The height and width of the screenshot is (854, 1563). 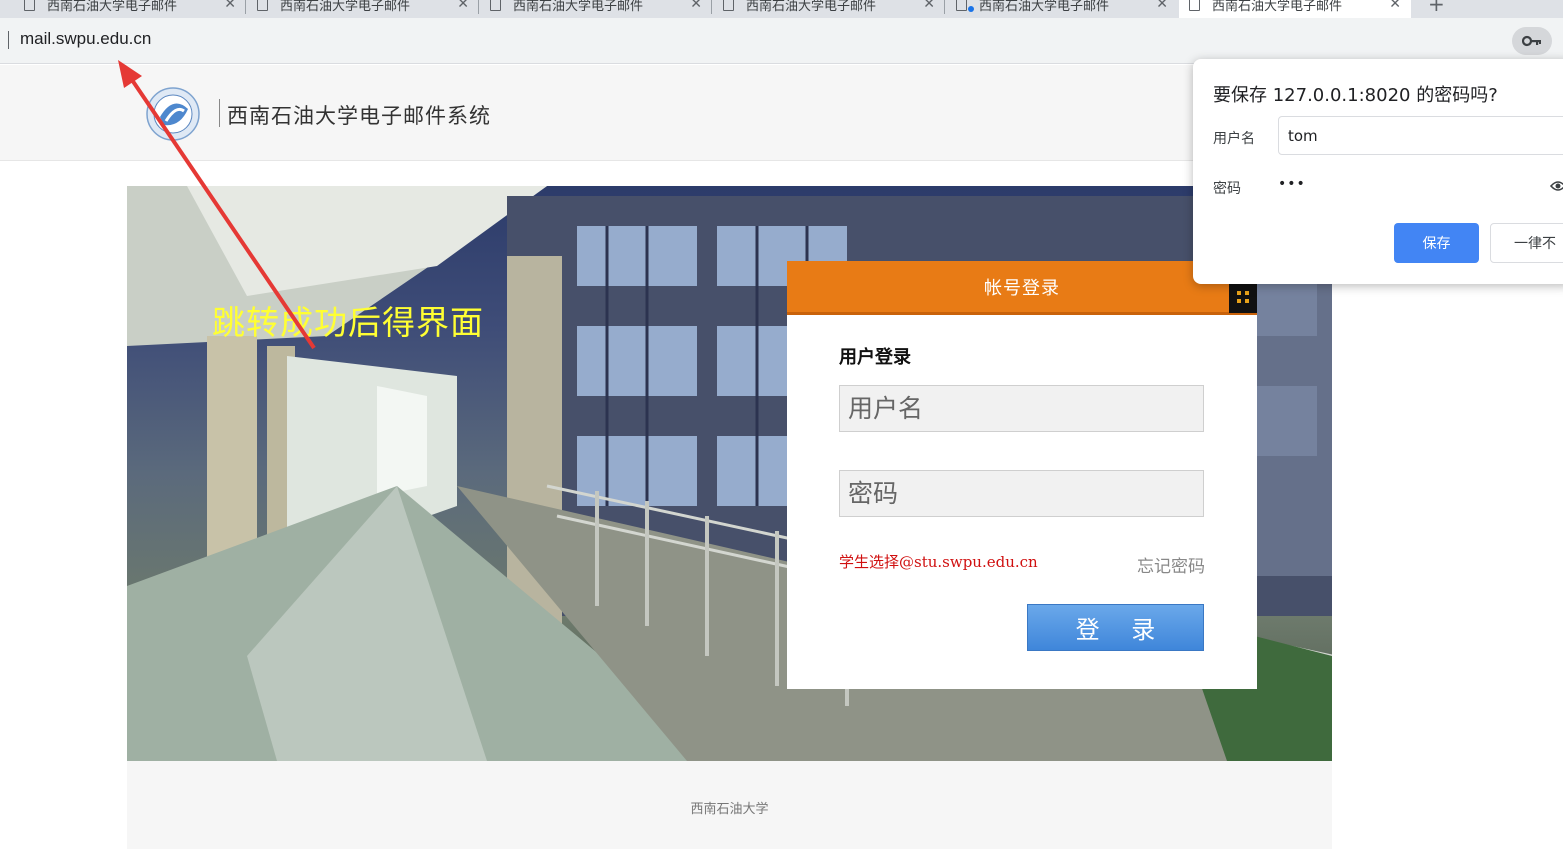 I want to click on university-logo, so click(x=173, y=114).